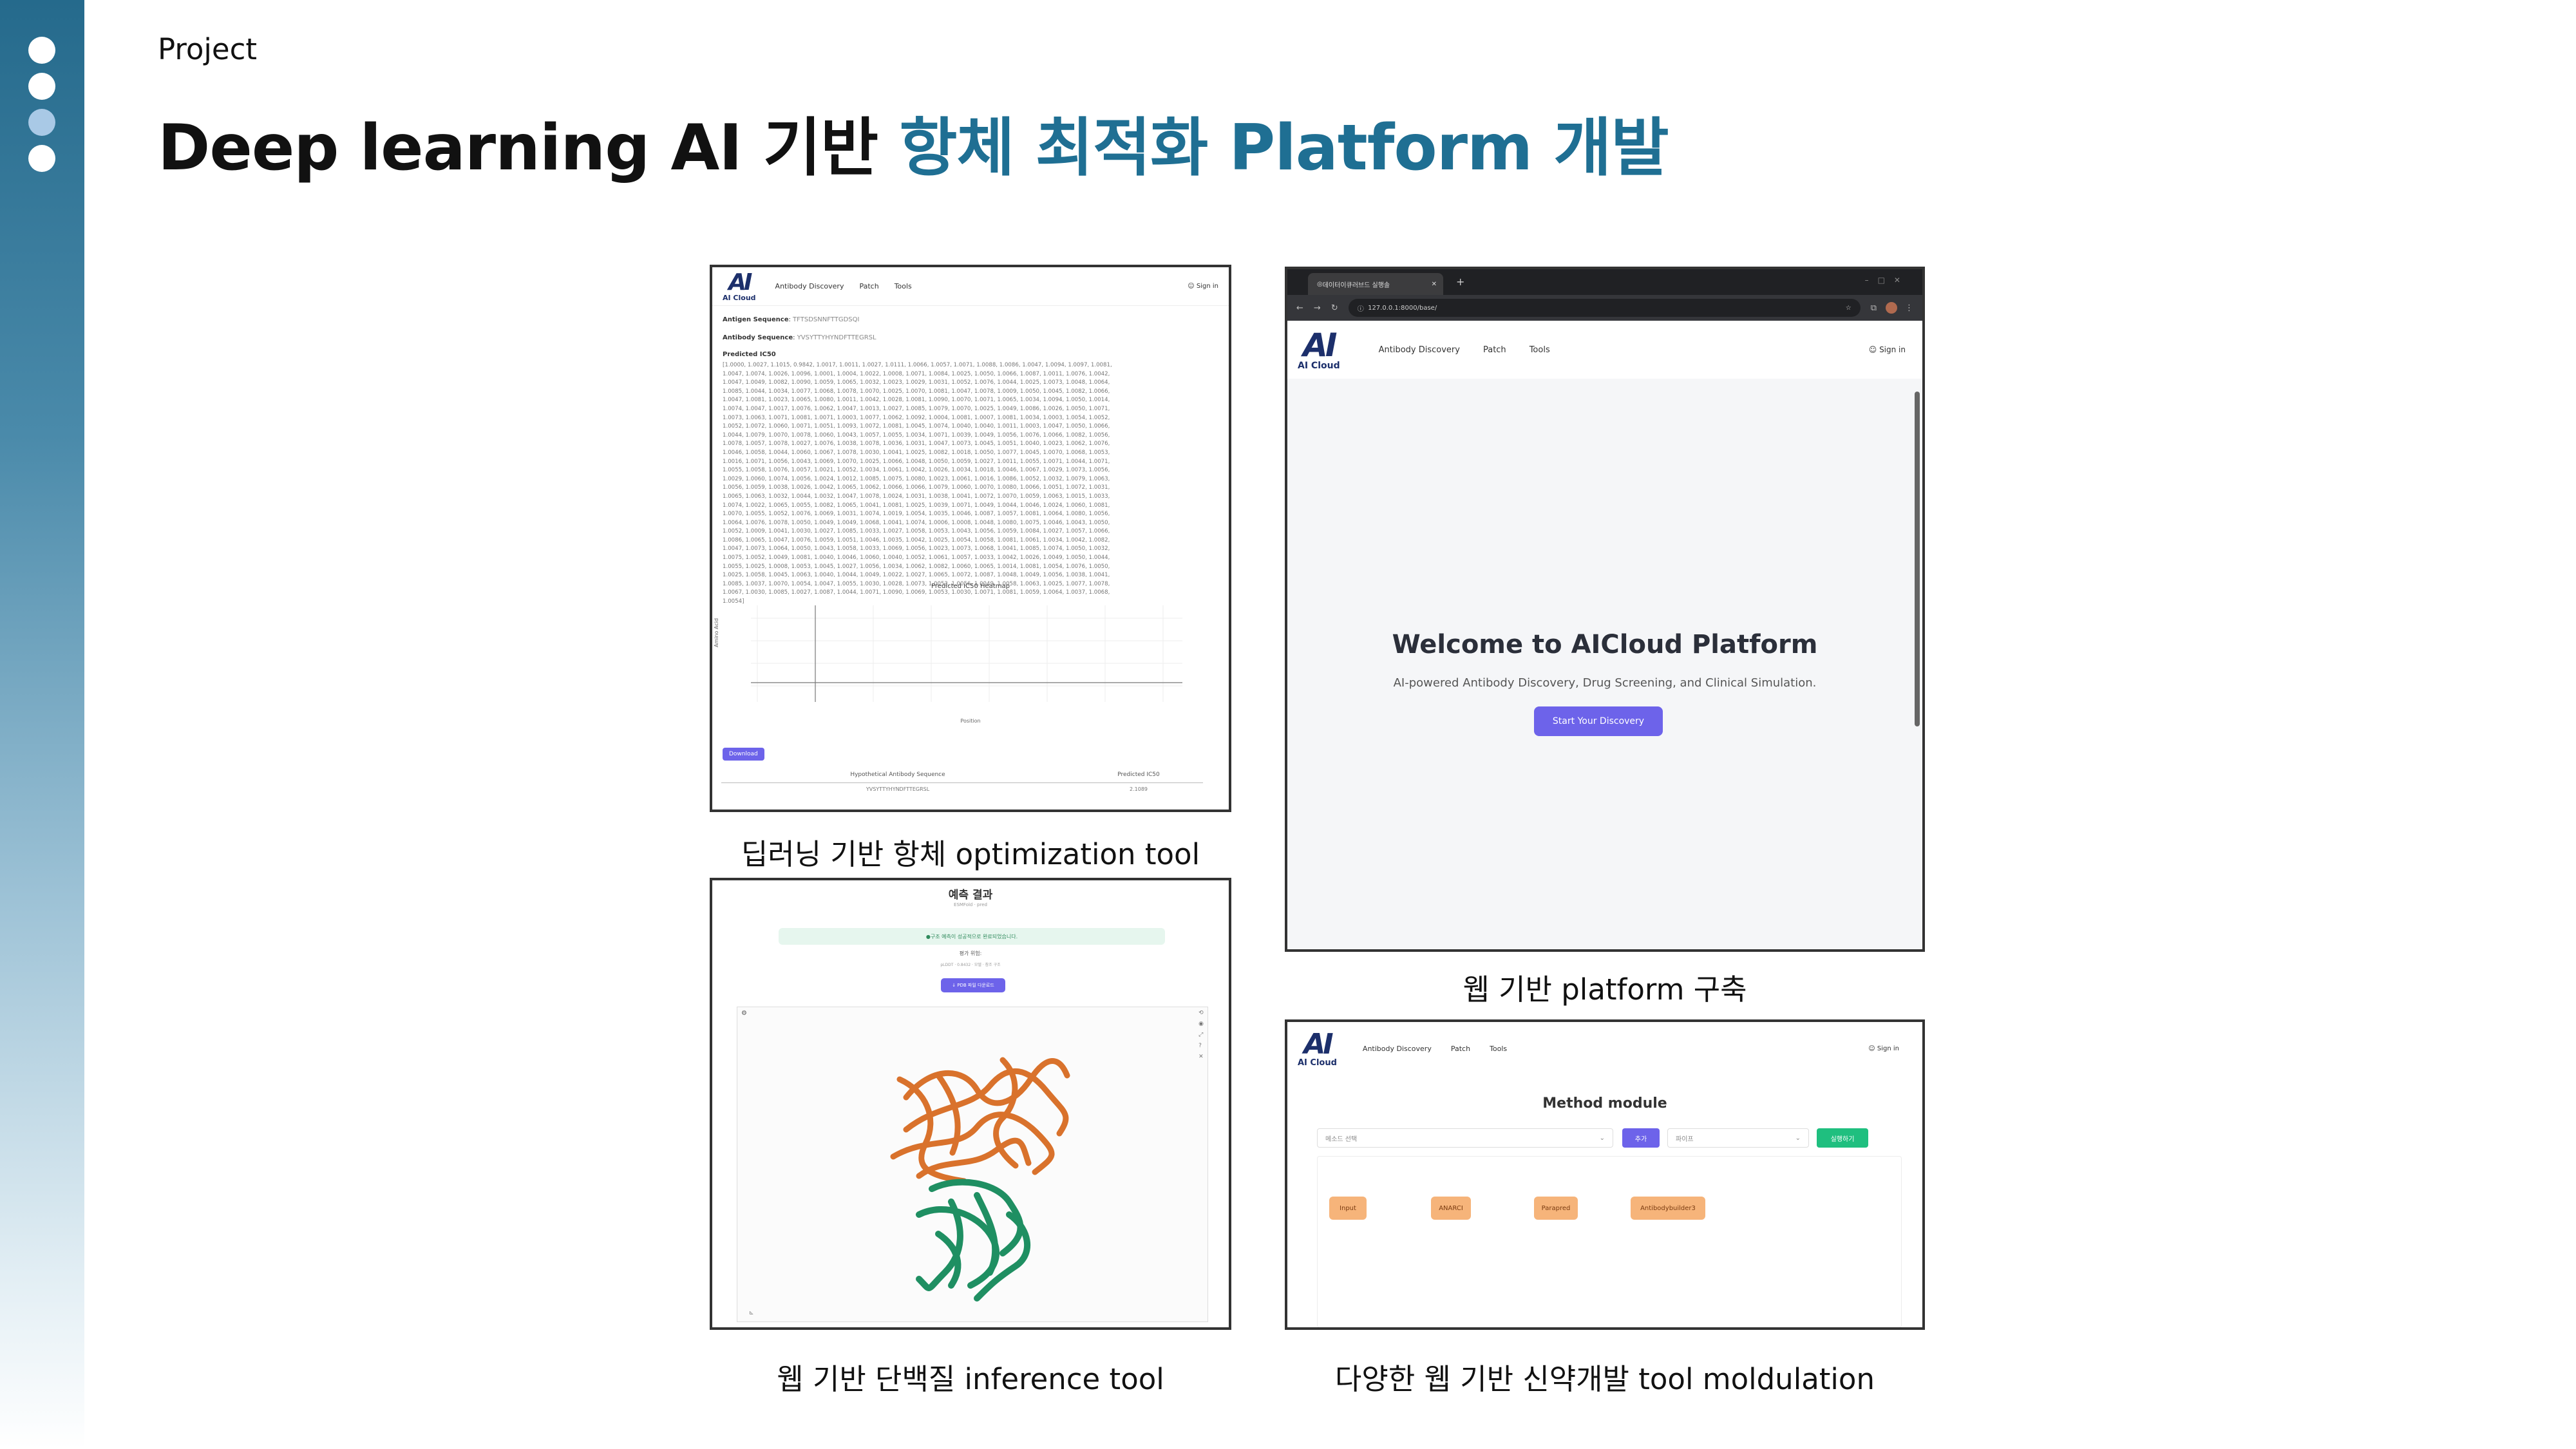 Image resolution: width=2576 pixels, height=1449 pixels. What do you see at coordinates (1892, 308) in the screenshot?
I see `profile-avatar` at bounding box center [1892, 308].